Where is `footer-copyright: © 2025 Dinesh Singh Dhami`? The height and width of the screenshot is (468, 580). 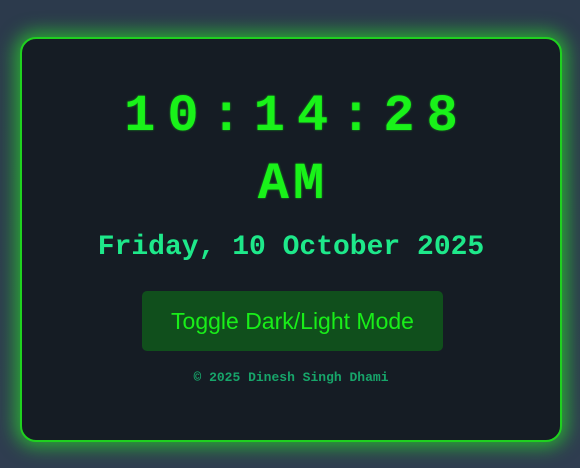 footer-copyright: © 2025 Dinesh Singh Dhami is located at coordinates (291, 377).